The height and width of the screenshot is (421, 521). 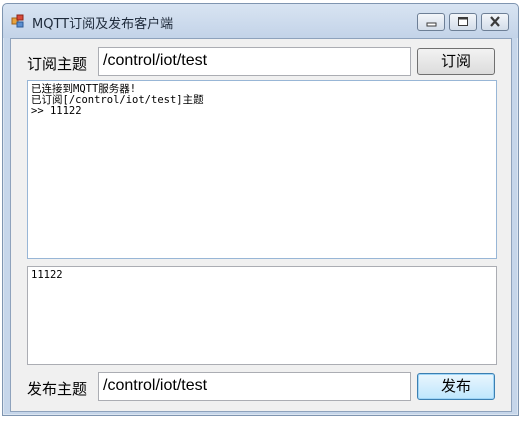 What do you see at coordinates (456, 61) in the screenshot?
I see `subscribe-button: 订阅` at bounding box center [456, 61].